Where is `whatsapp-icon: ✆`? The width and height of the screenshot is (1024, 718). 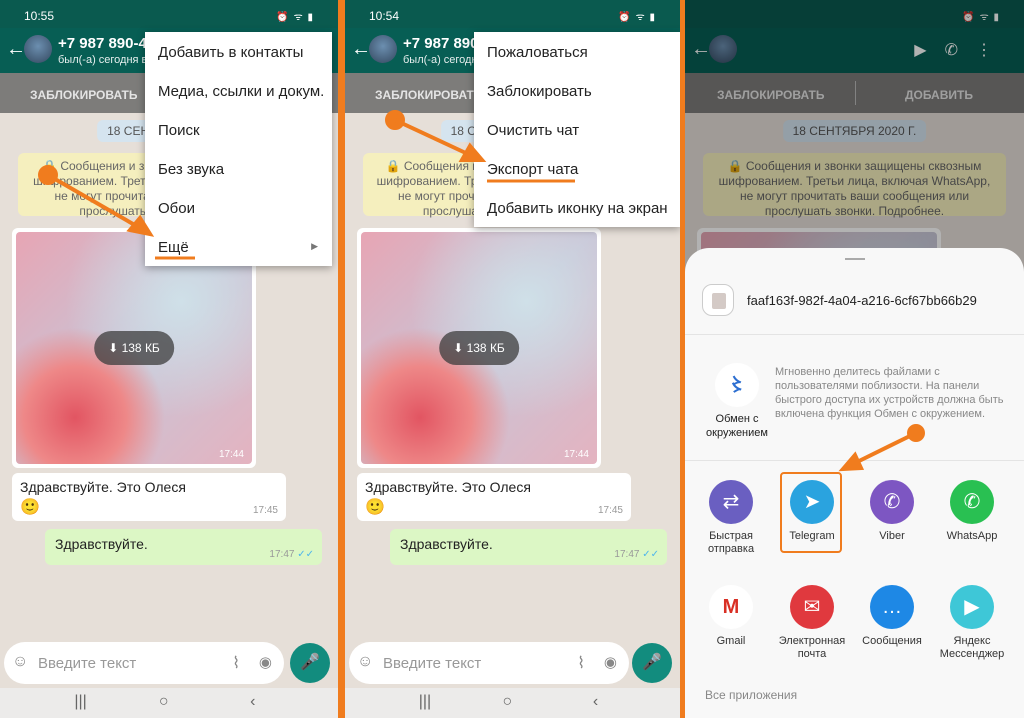
whatsapp-icon: ✆ is located at coordinates (972, 502).